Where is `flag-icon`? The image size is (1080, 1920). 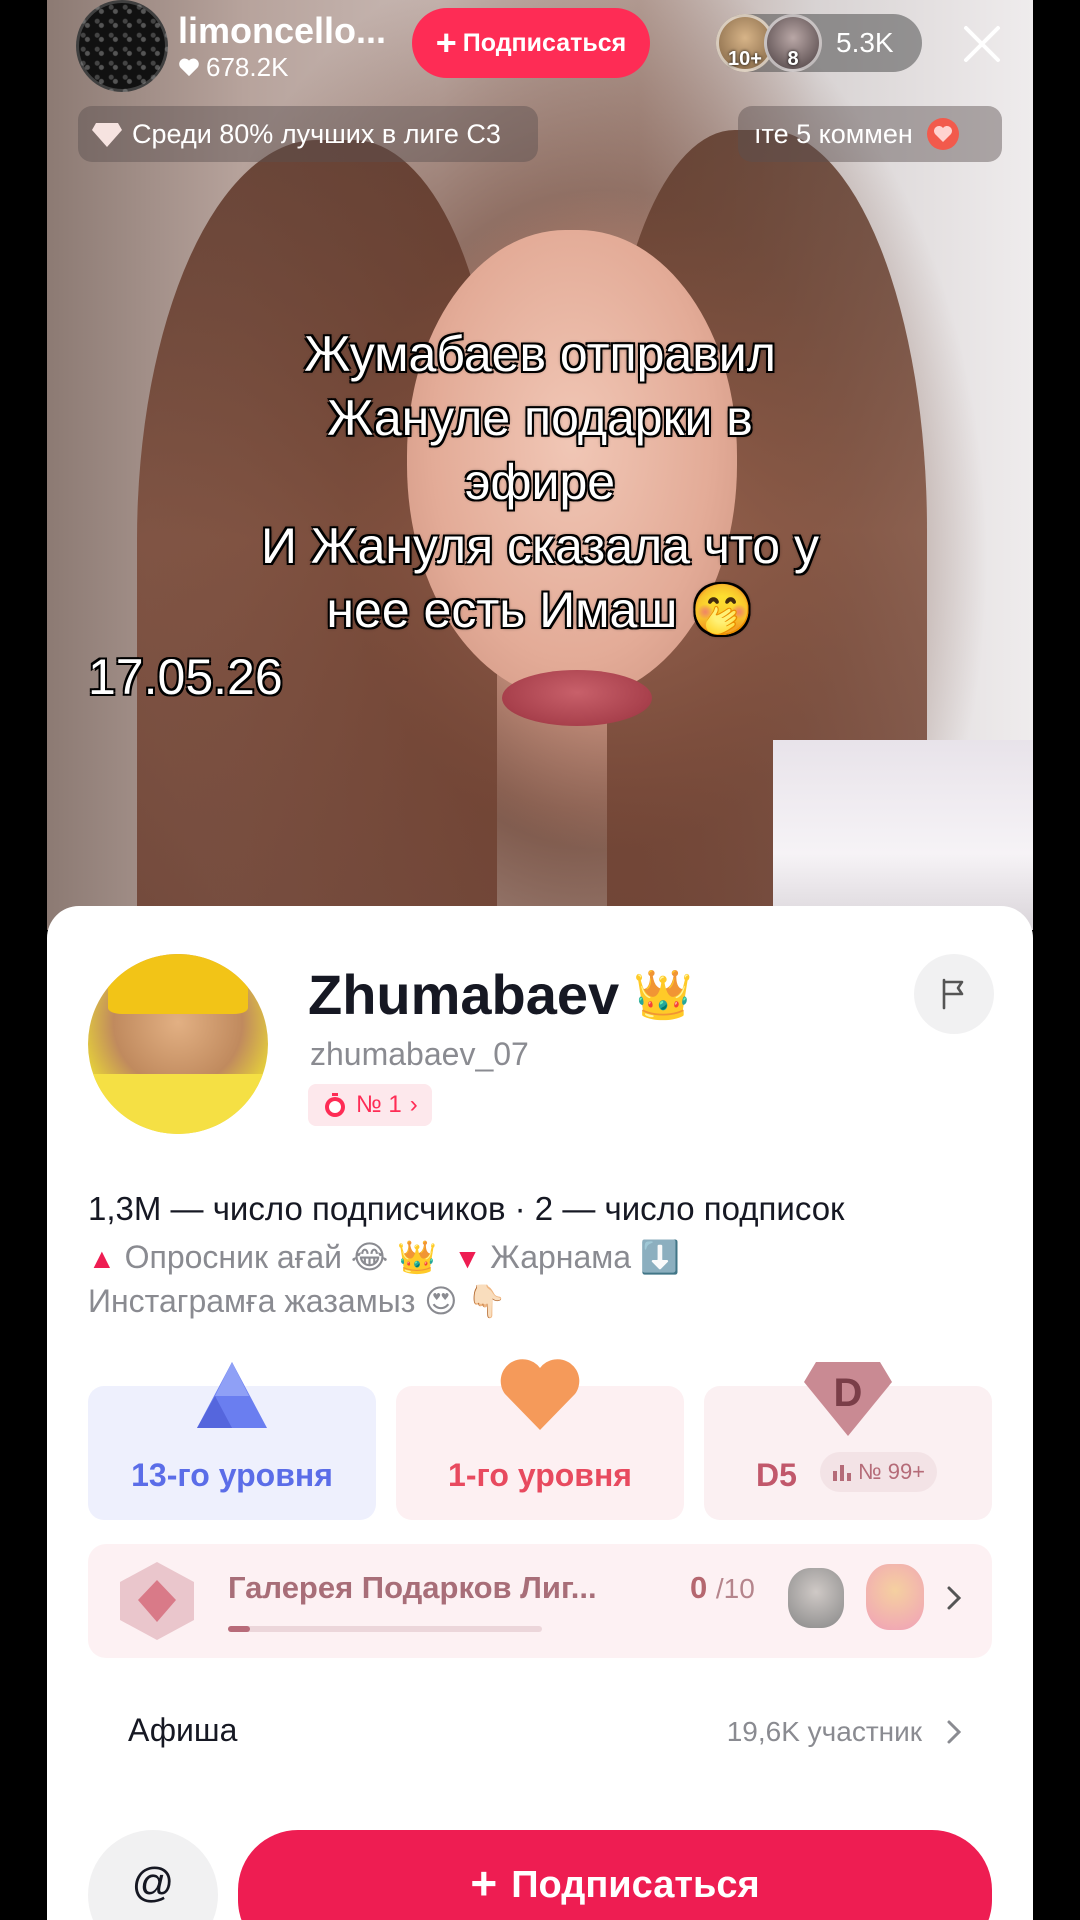 flag-icon is located at coordinates (953, 994).